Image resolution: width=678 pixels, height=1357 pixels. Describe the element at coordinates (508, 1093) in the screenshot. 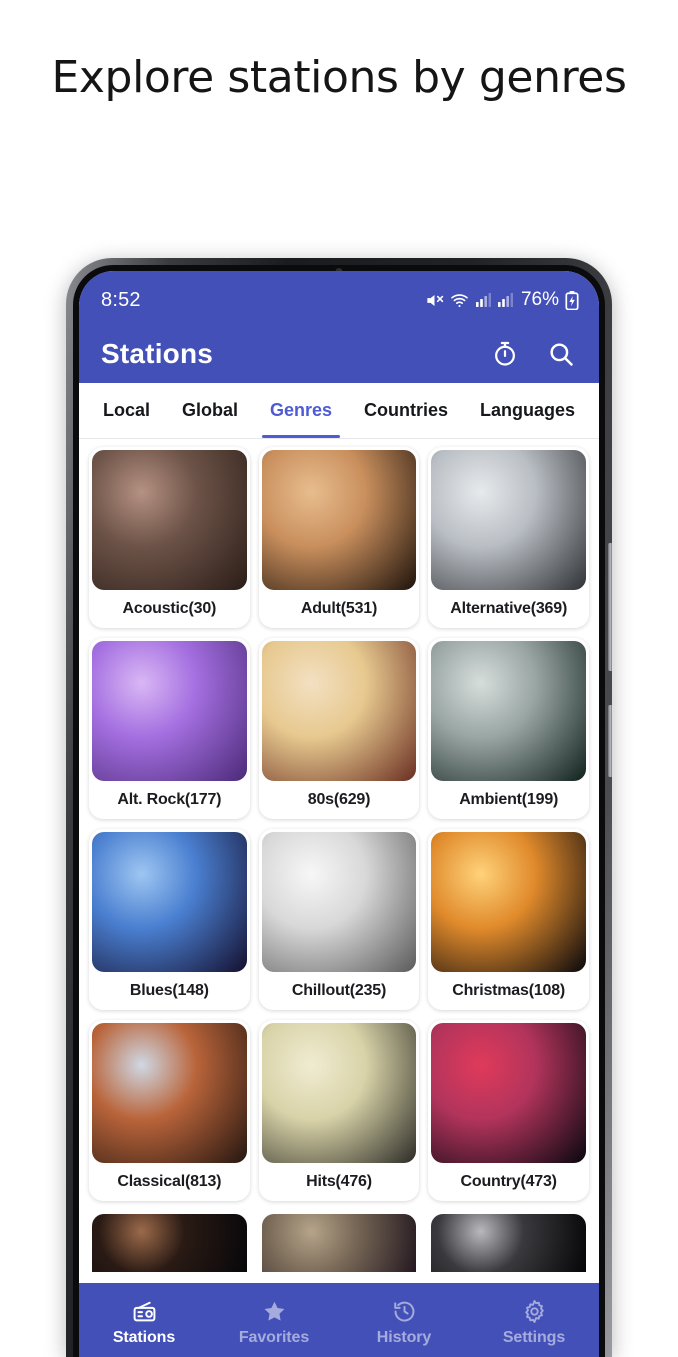

I see `dancer-red-neon-stage-image` at that location.